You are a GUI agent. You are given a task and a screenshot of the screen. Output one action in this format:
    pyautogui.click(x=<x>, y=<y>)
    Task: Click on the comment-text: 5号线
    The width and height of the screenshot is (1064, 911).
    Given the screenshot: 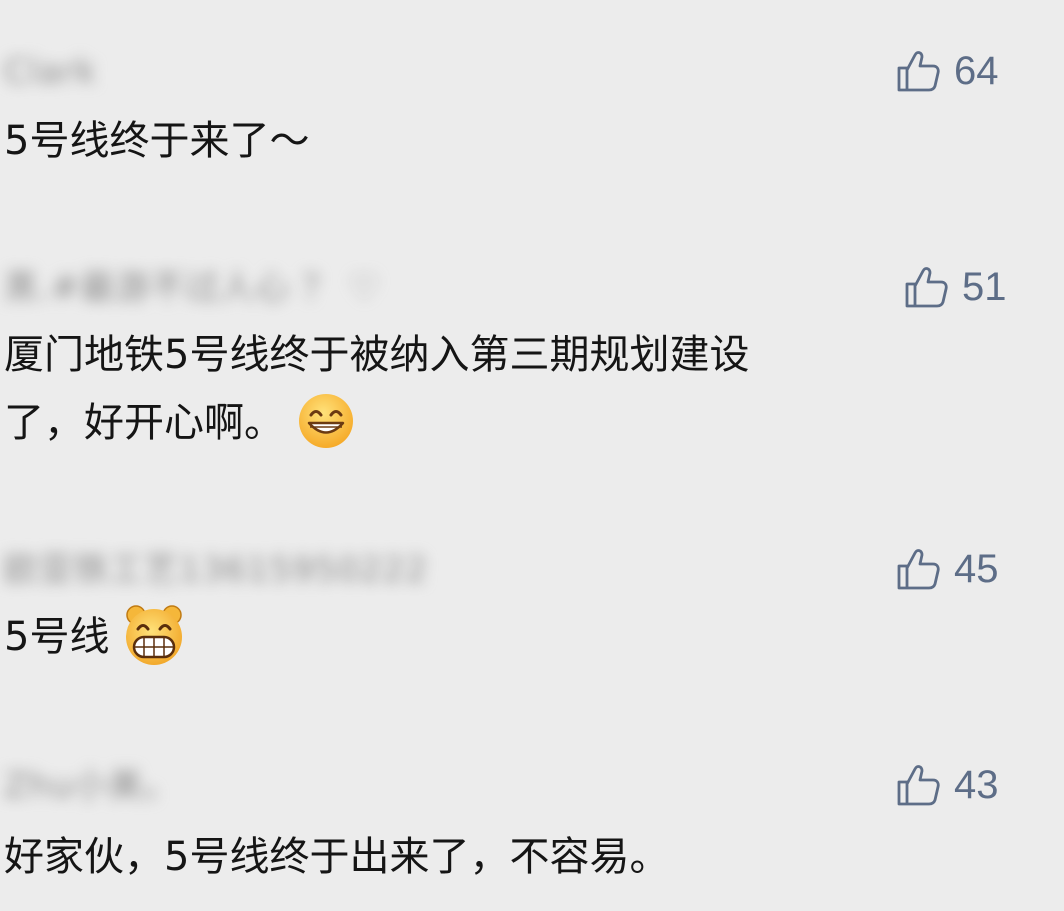 What is the action you would take?
    pyautogui.click(x=95, y=637)
    